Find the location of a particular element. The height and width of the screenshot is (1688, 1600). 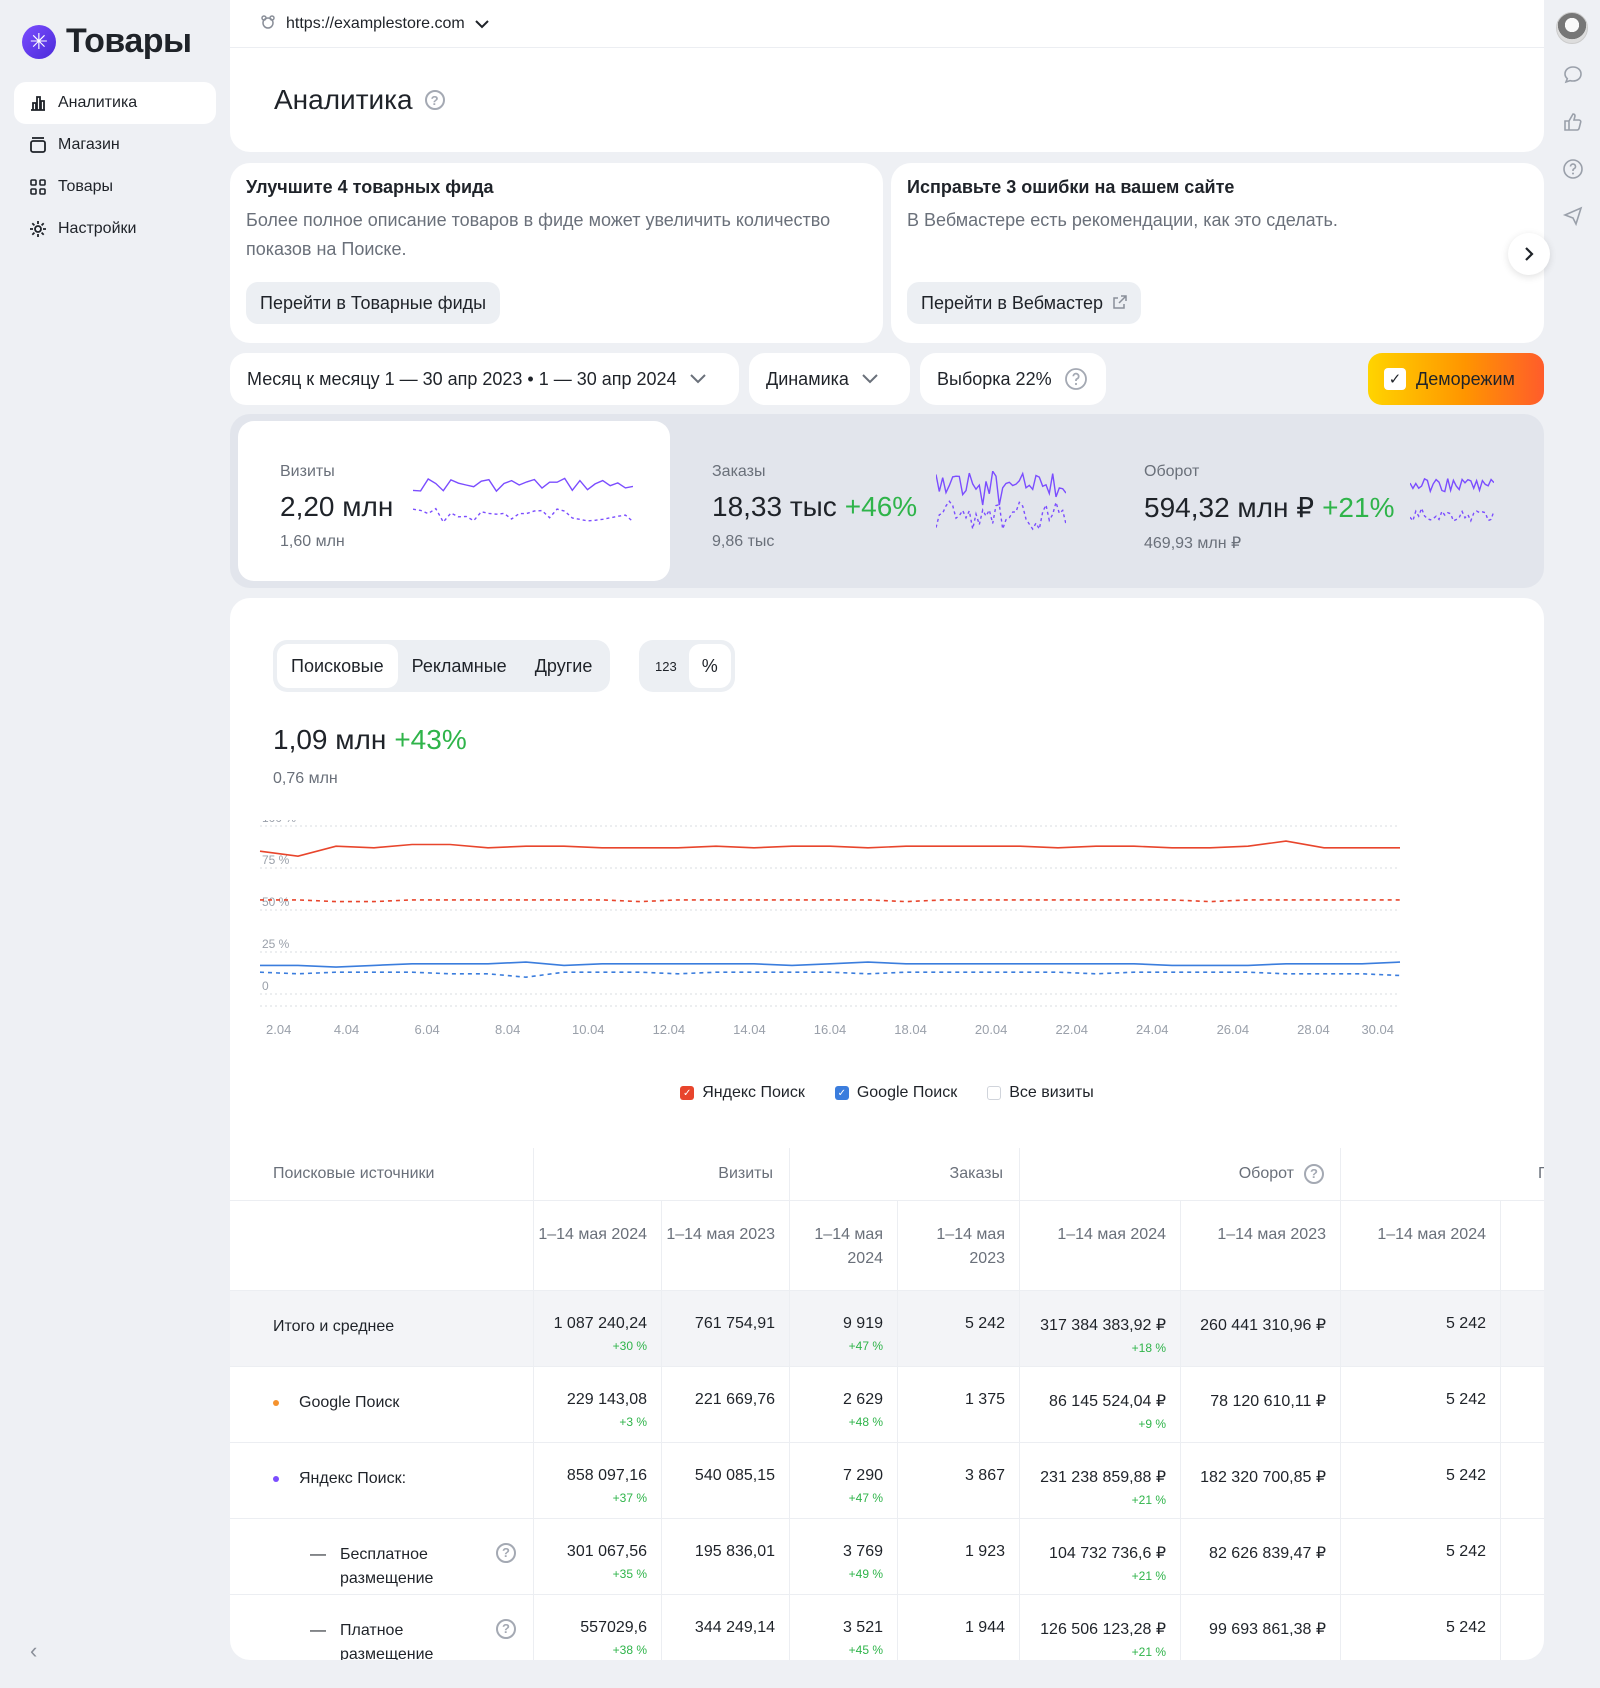

chevron-right-icon is located at coordinates (1529, 254).